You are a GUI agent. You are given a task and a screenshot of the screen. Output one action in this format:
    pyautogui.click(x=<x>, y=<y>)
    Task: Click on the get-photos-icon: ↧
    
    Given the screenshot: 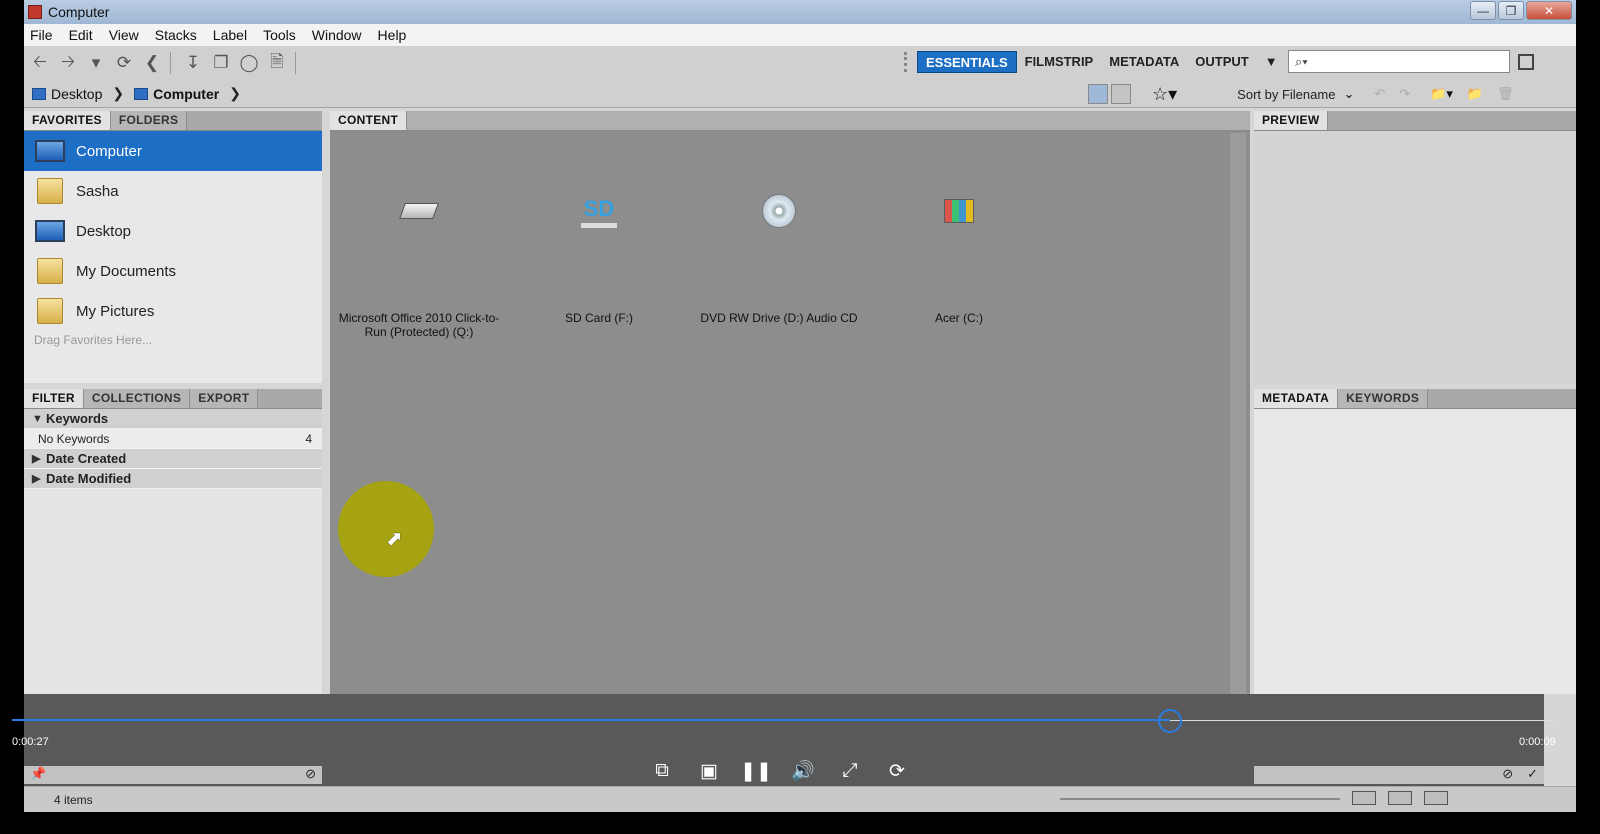 What is the action you would take?
    pyautogui.click(x=193, y=63)
    